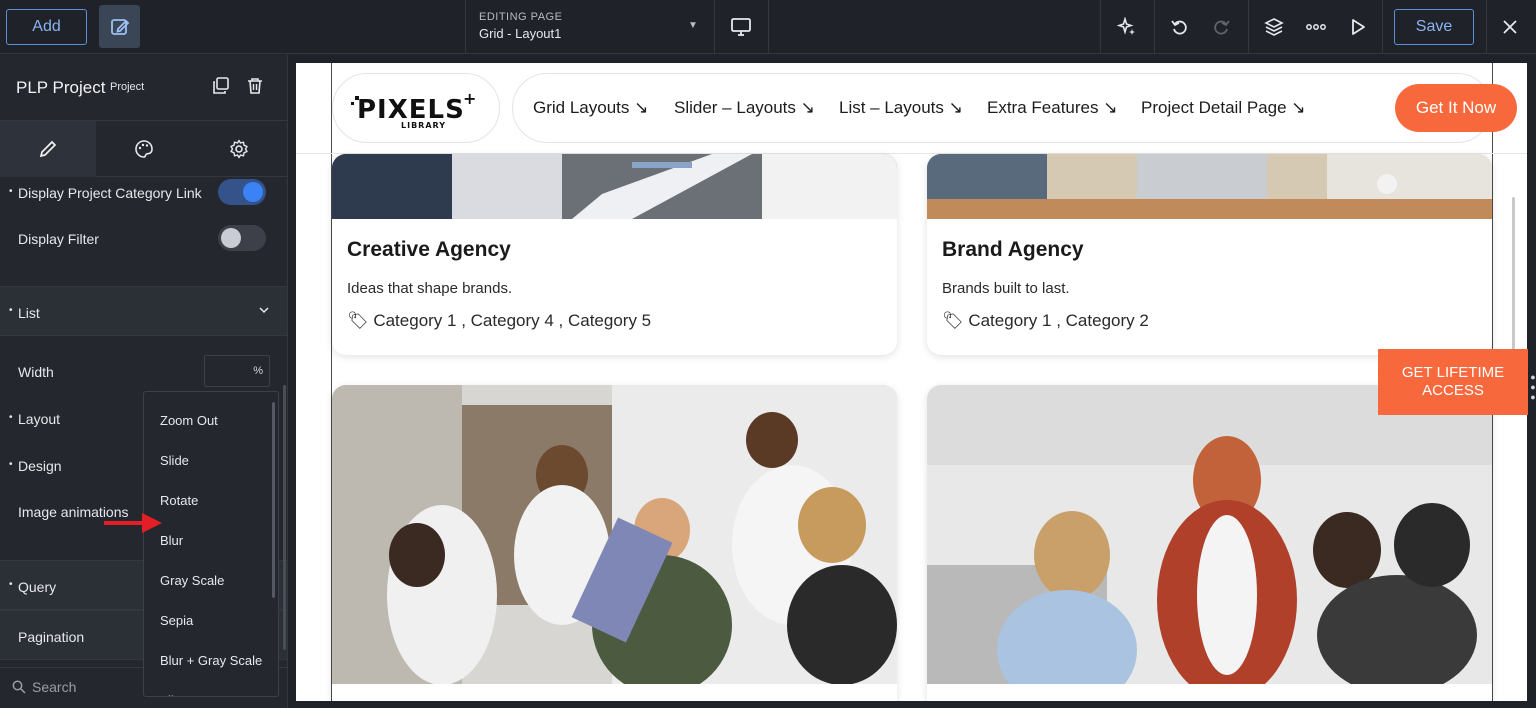 The image size is (1536, 708). What do you see at coordinates (768, 27) in the screenshot?
I see `editor-topbar: Add EDITING PAGE Grid - Layout1 ▼ Save` at bounding box center [768, 27].